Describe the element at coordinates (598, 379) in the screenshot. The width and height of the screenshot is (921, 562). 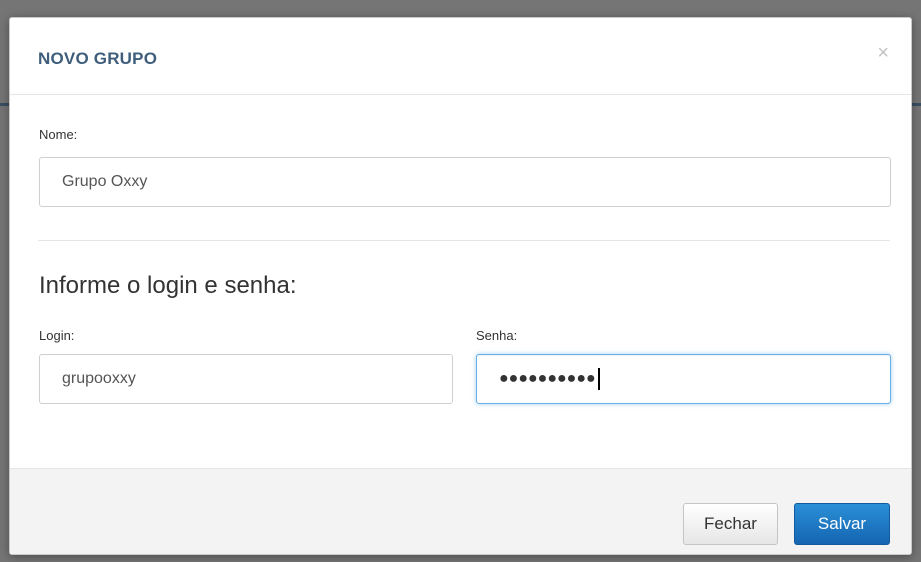
I see `text-caret` at that location.